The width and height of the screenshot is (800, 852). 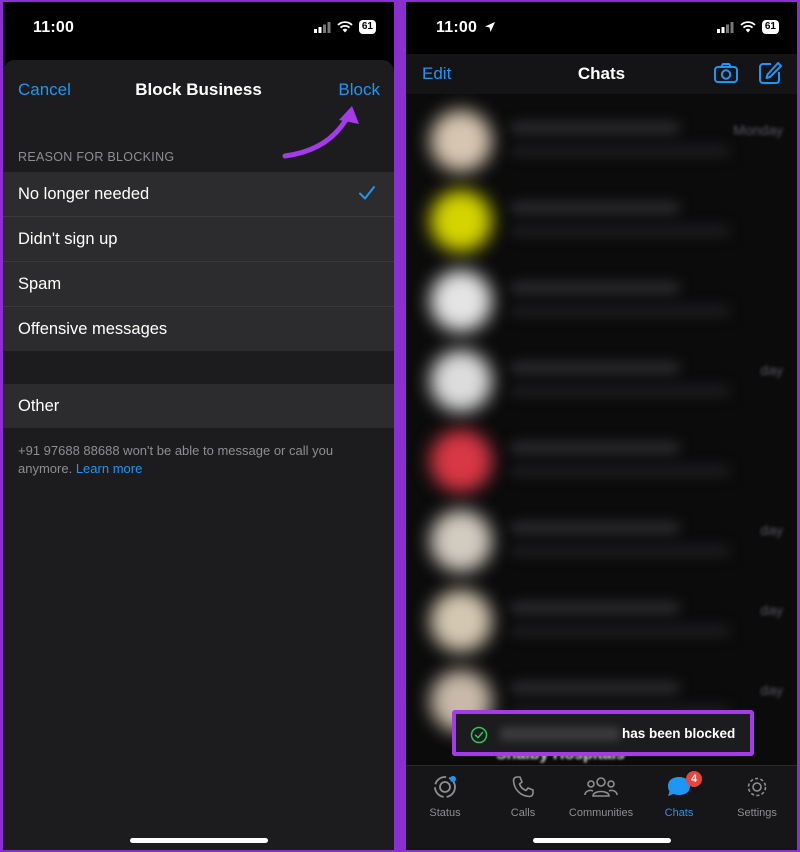 I want to click on reason-section-header: REASON FOR BLOCKING, so click(x=96, y=157).